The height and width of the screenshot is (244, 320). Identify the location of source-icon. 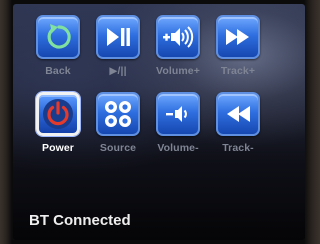
(118, 114).